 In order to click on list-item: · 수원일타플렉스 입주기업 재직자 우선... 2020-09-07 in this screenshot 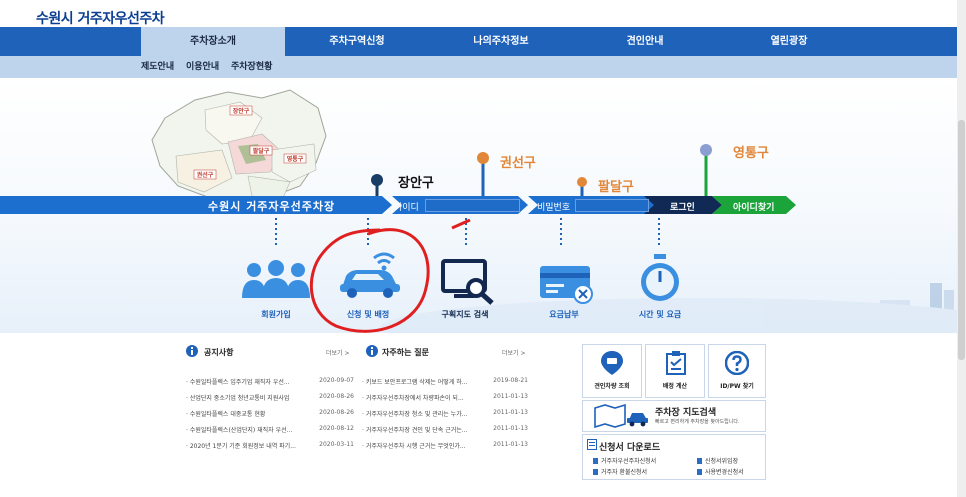, I will do `click(270, 381)`.